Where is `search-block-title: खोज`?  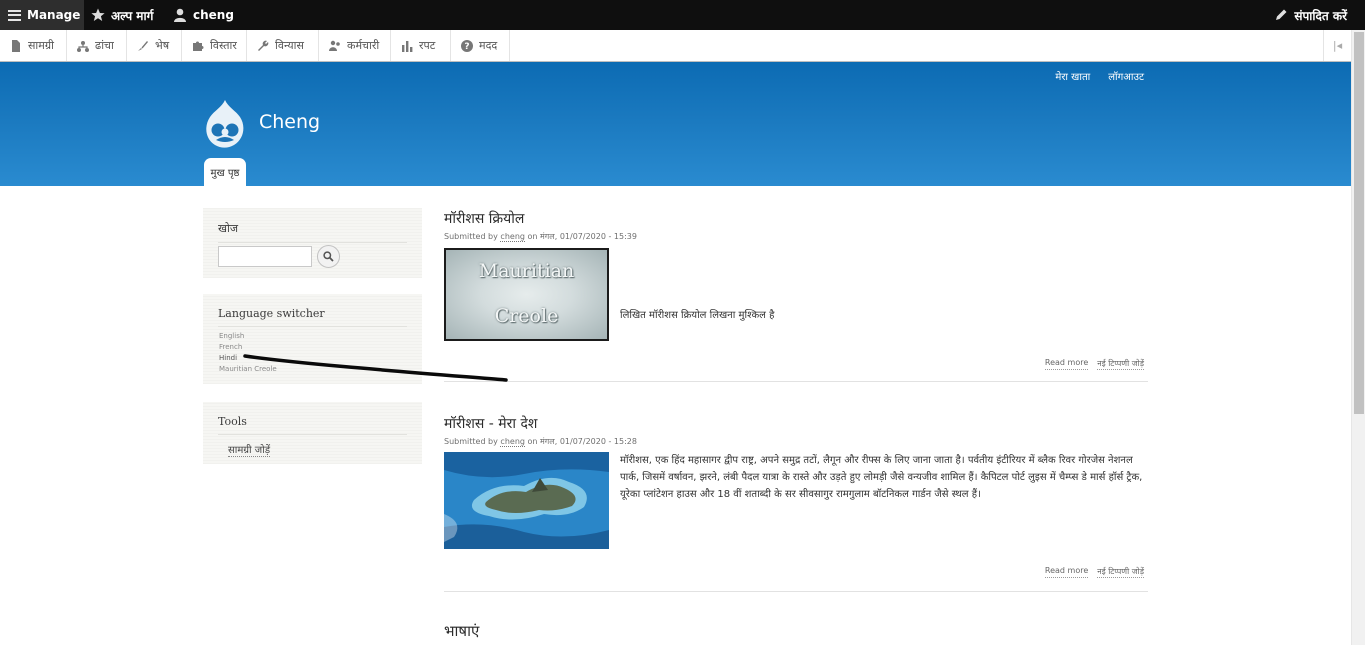 search-block-title: खोज is located at coordinates (312, 225).